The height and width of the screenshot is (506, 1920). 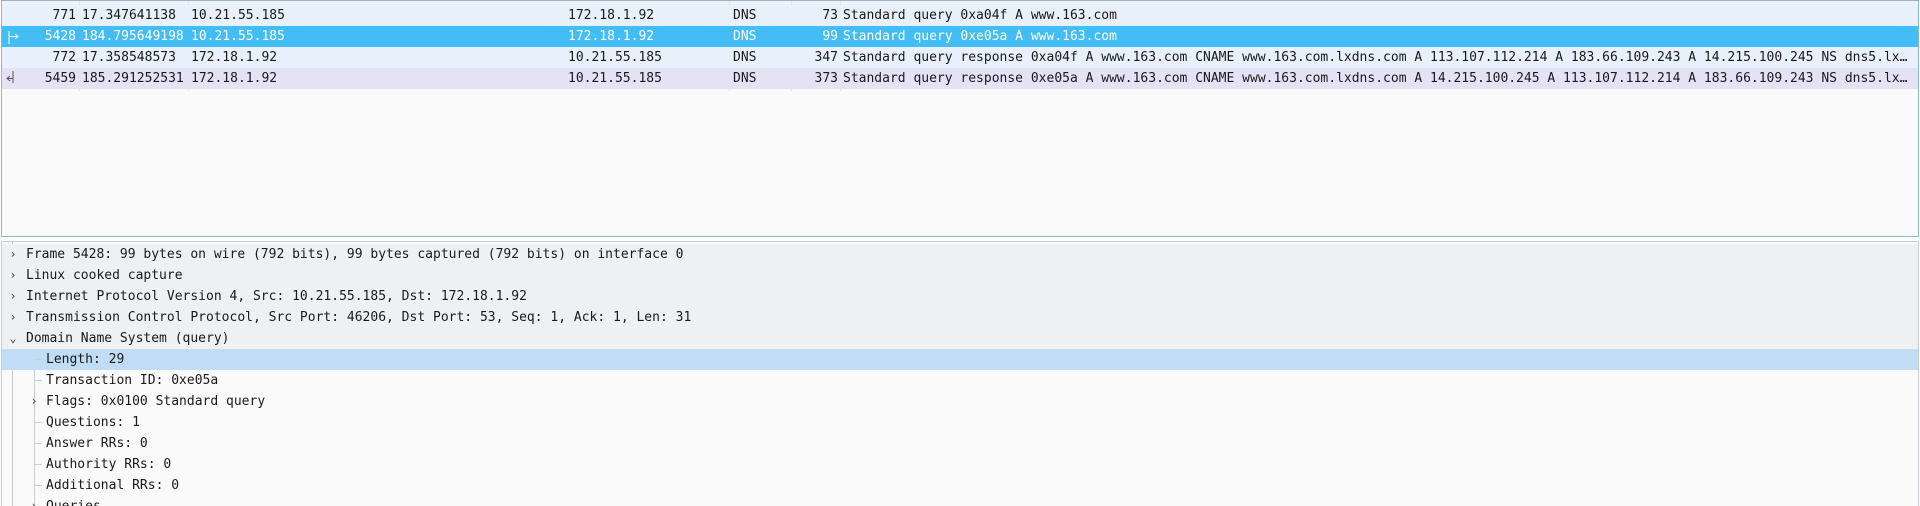 I want to click on packet-time: 184.795649198, so click(x=133, y=36).